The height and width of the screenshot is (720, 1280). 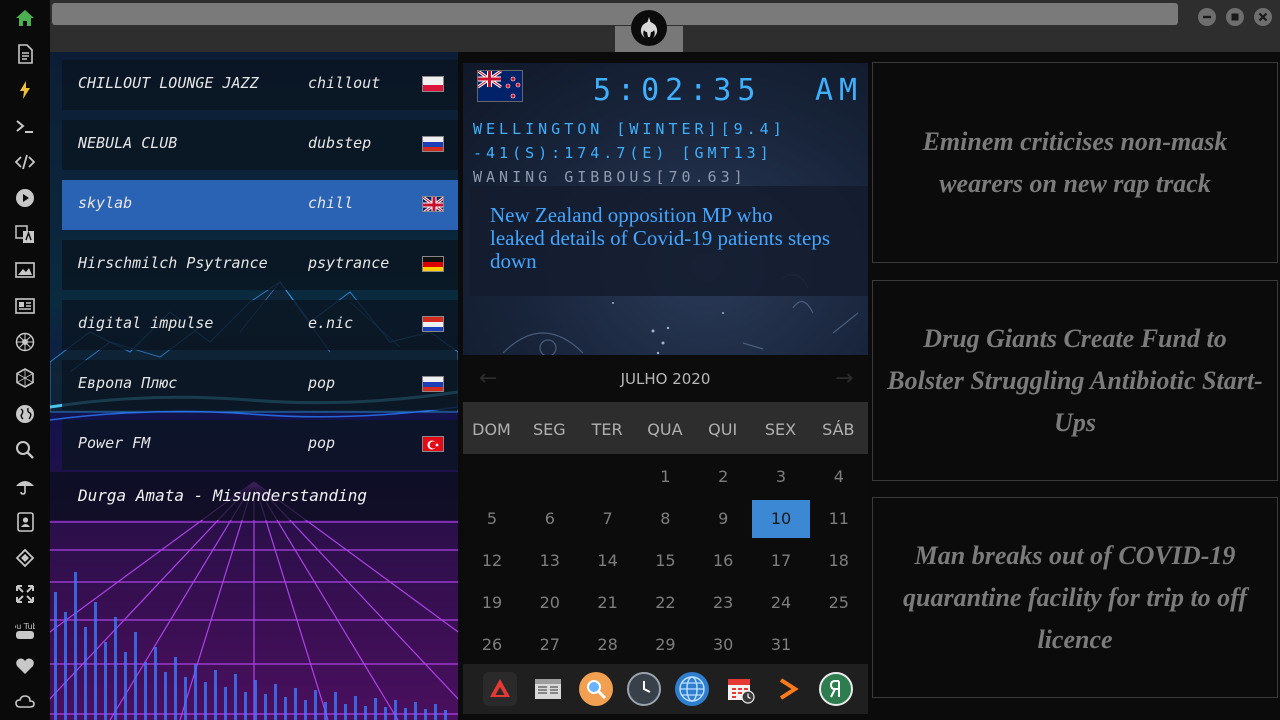 What do you see at coordinates (25, 558) in the screenshot?
I see `tags-icon` at bounding box center [25, 558].